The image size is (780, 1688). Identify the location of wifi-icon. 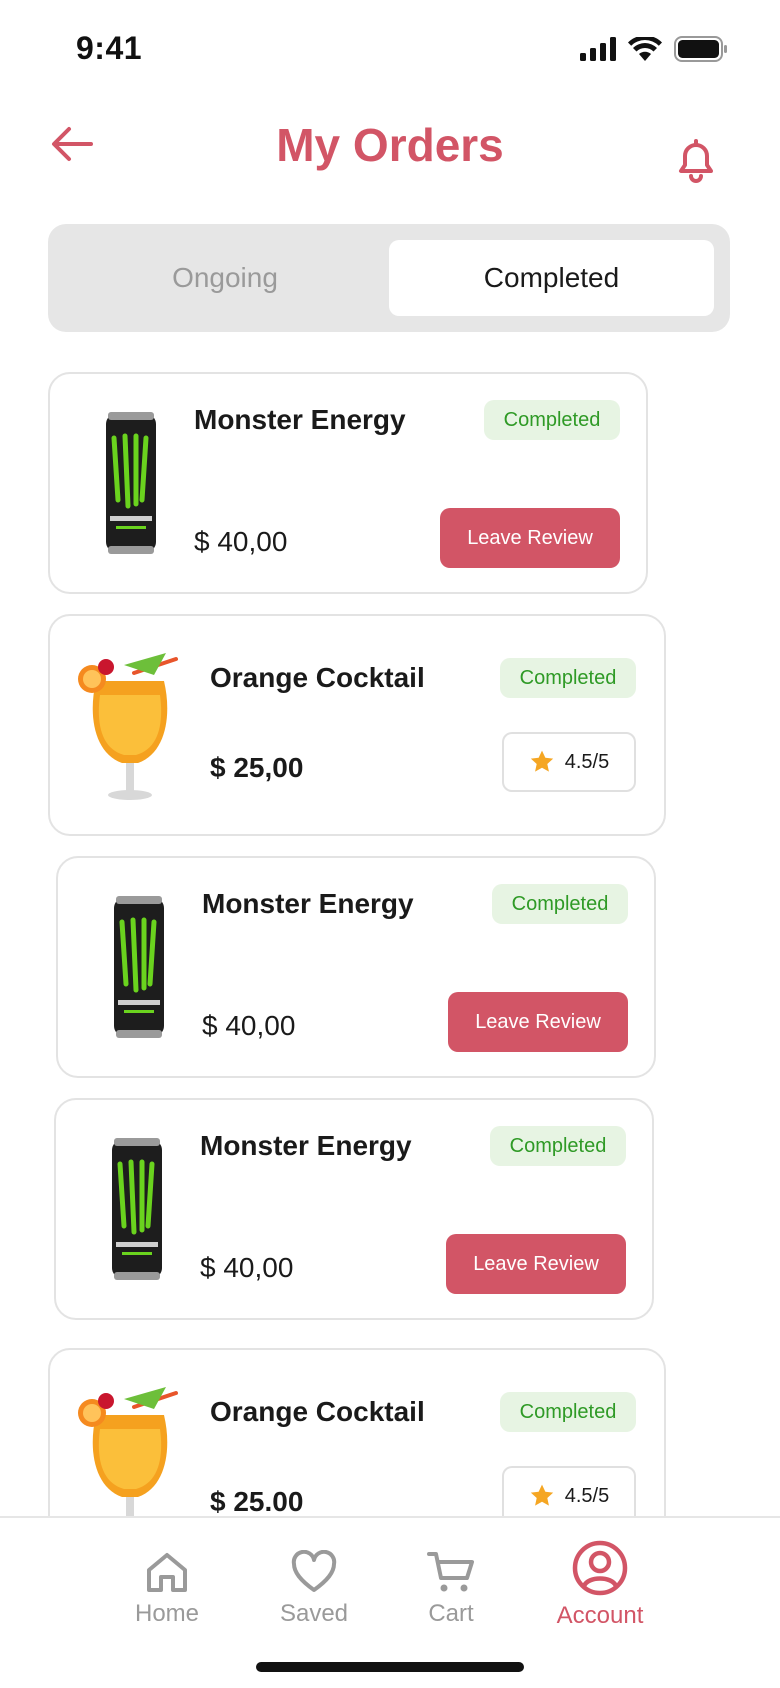
(645, 49).